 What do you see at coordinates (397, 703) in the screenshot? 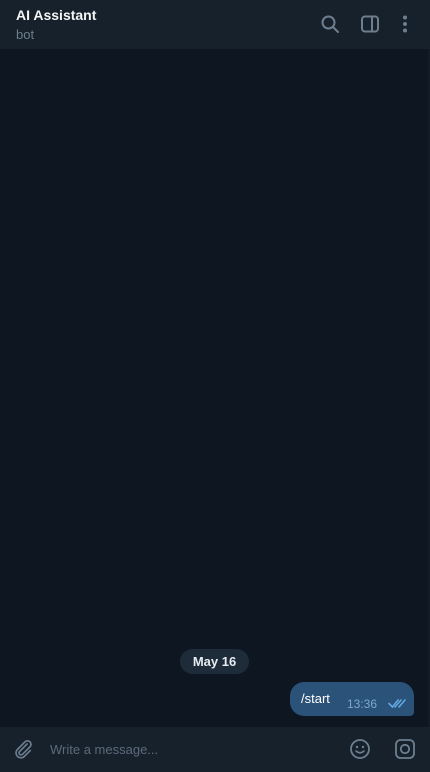
I see `double-check-icon` at bounding box center [397, 703].